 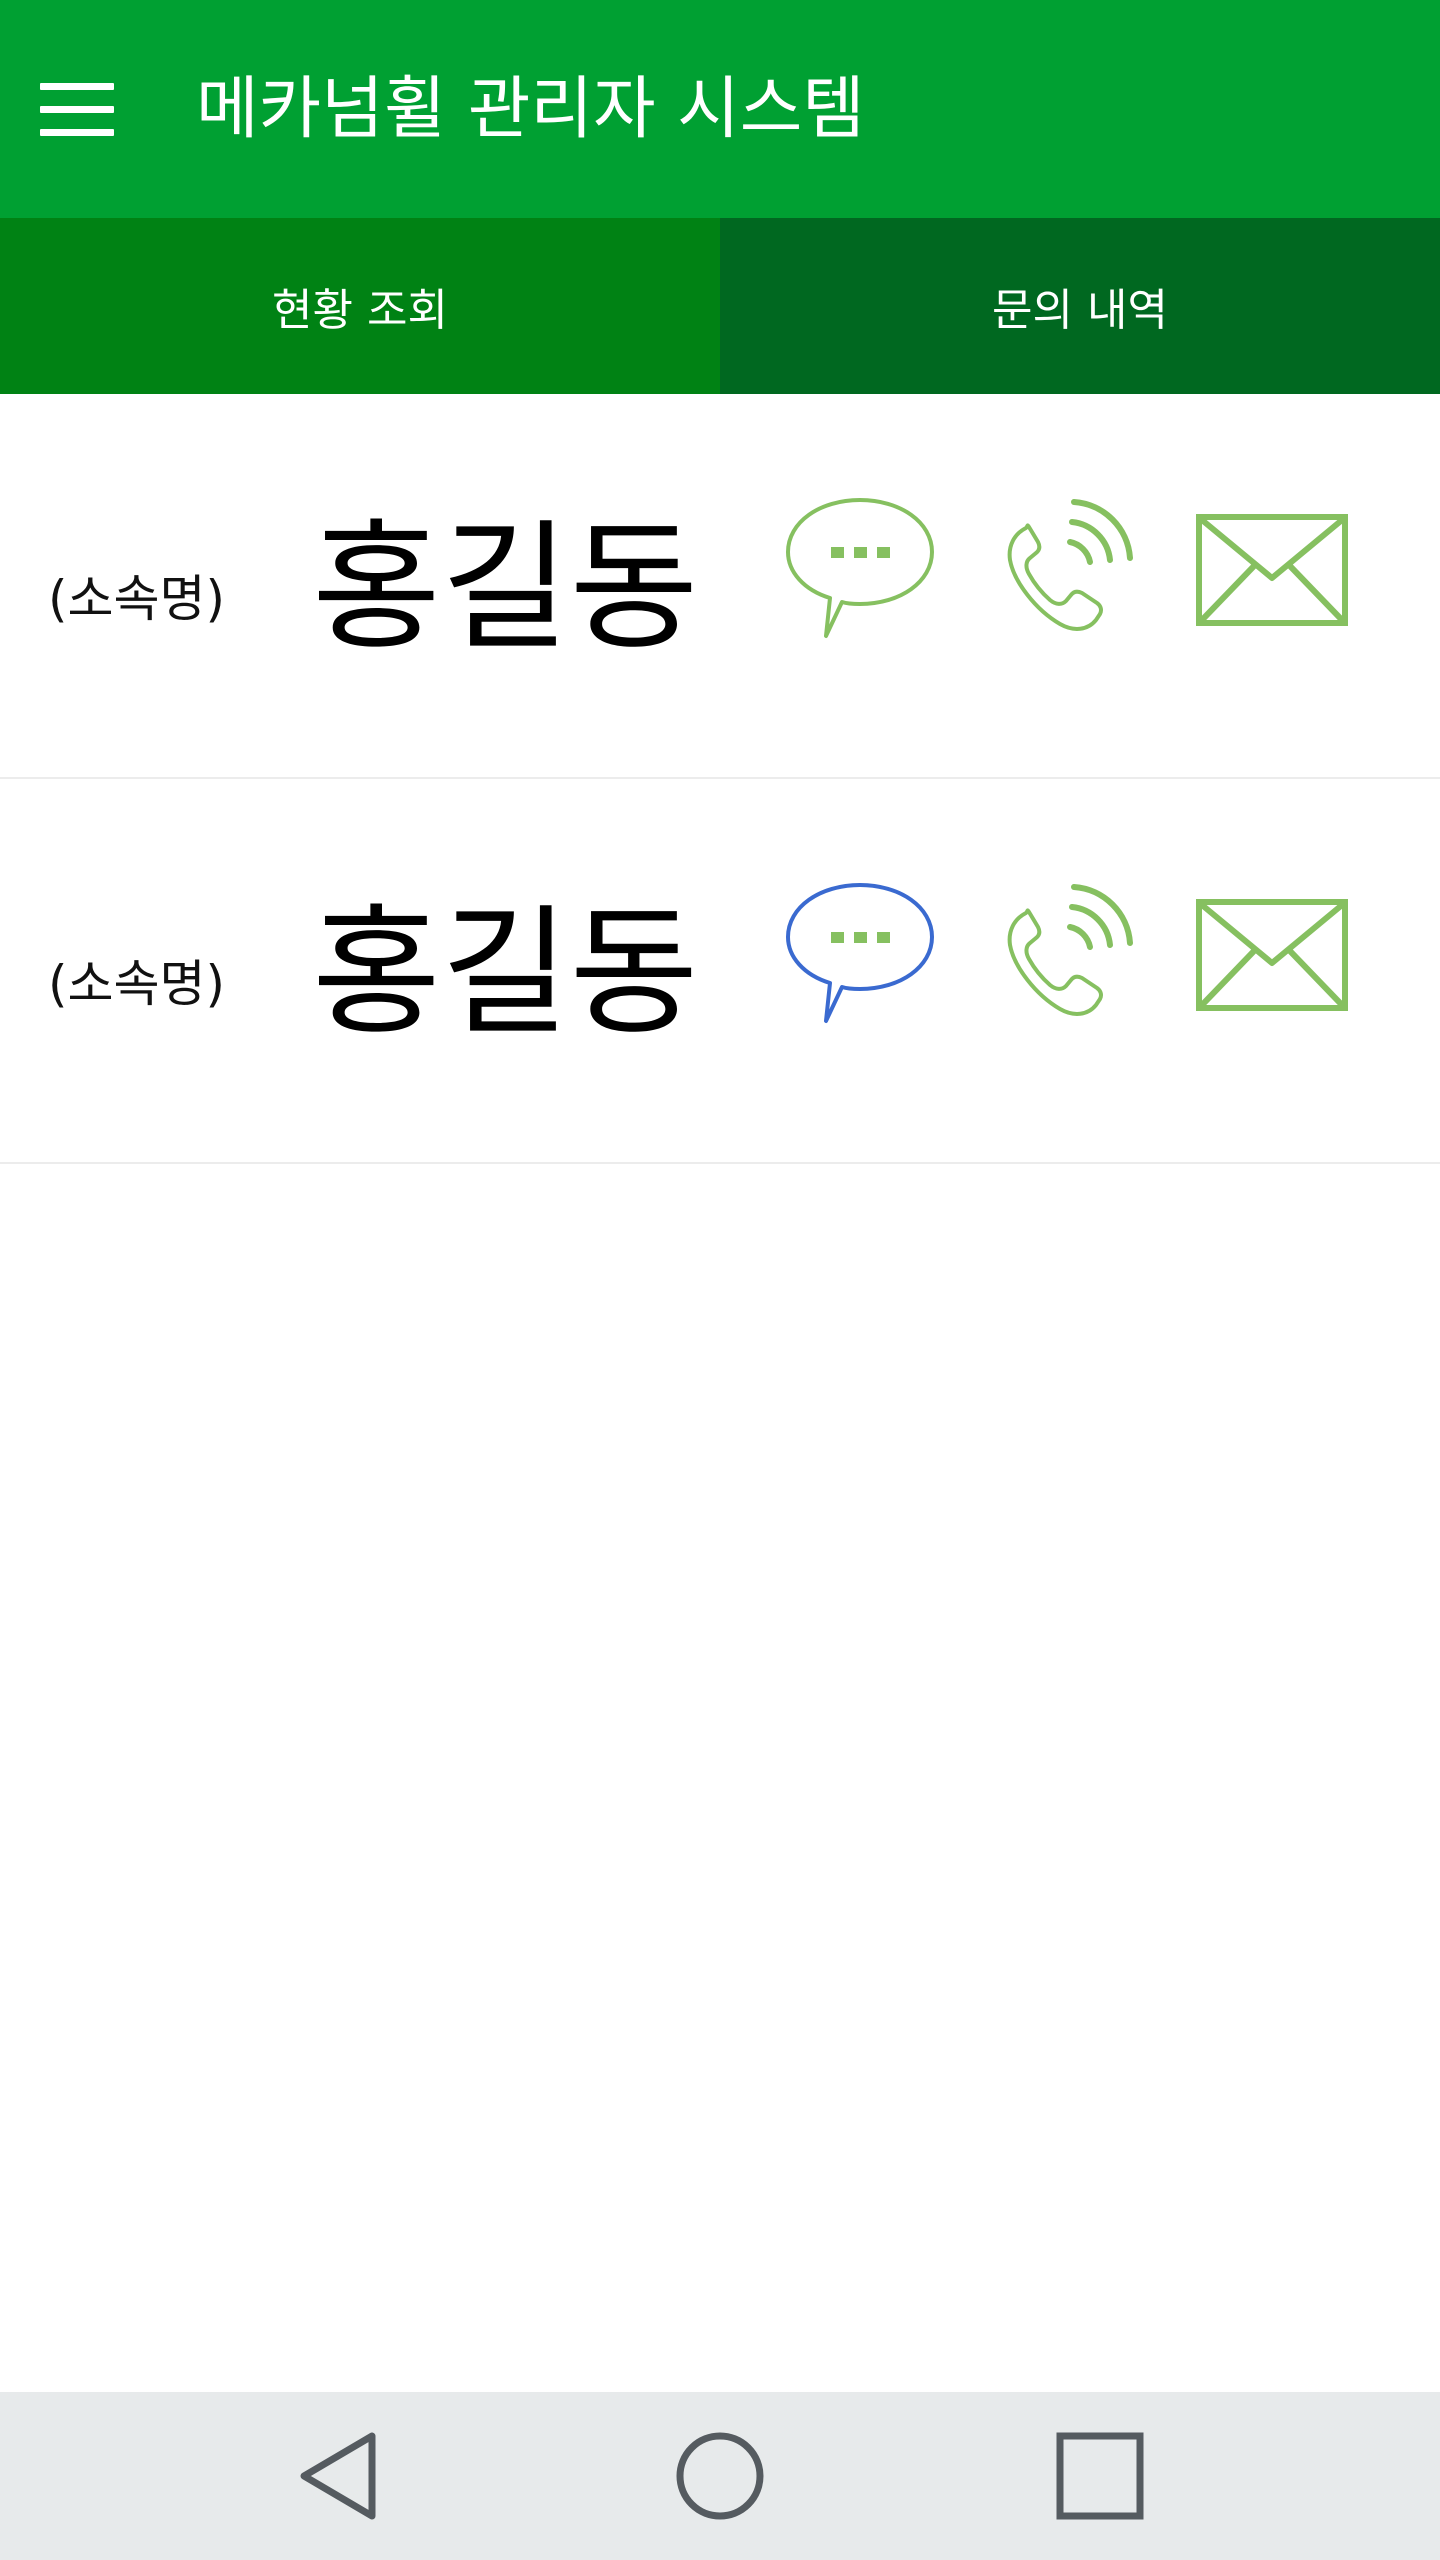 I want to click on app-title: 메카넘휠 관리자 시스템, so click(x=530, y=109).